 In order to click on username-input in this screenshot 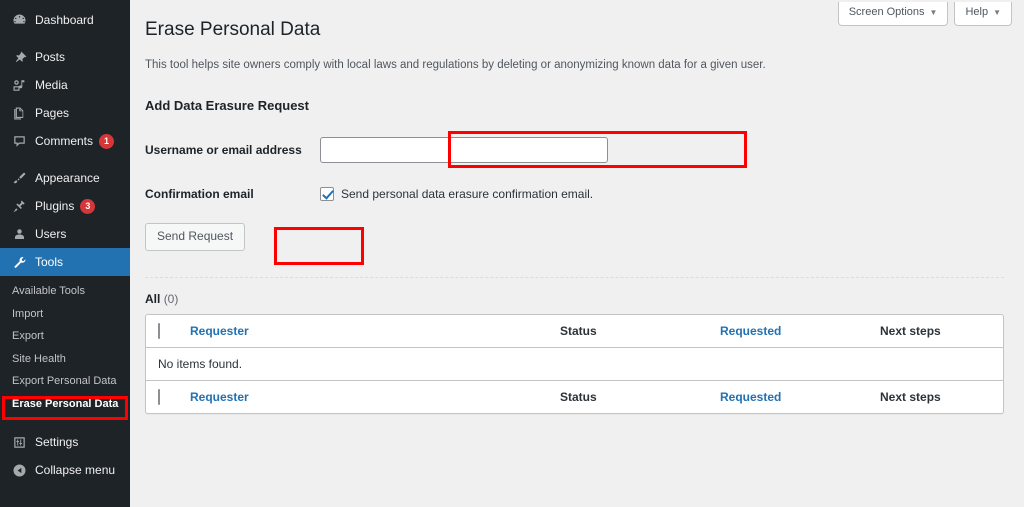, I will do `click(464, 149)`.